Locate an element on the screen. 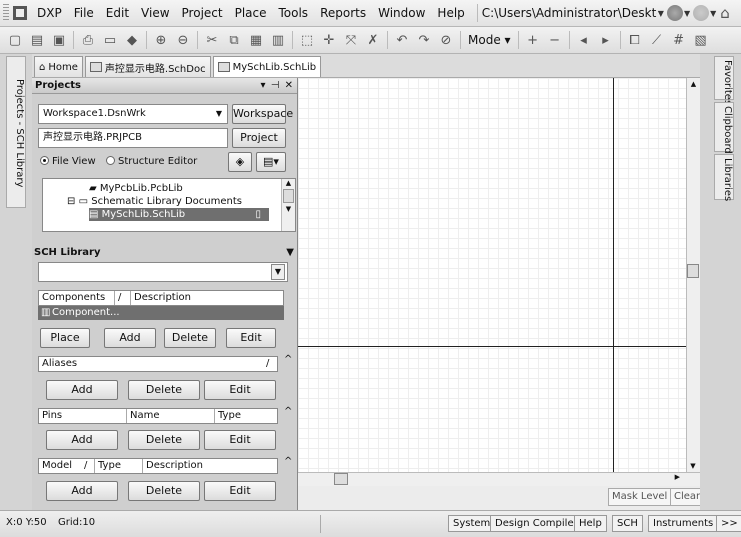  tab-home: ⌂ Home is located at coordinates (58, 66).